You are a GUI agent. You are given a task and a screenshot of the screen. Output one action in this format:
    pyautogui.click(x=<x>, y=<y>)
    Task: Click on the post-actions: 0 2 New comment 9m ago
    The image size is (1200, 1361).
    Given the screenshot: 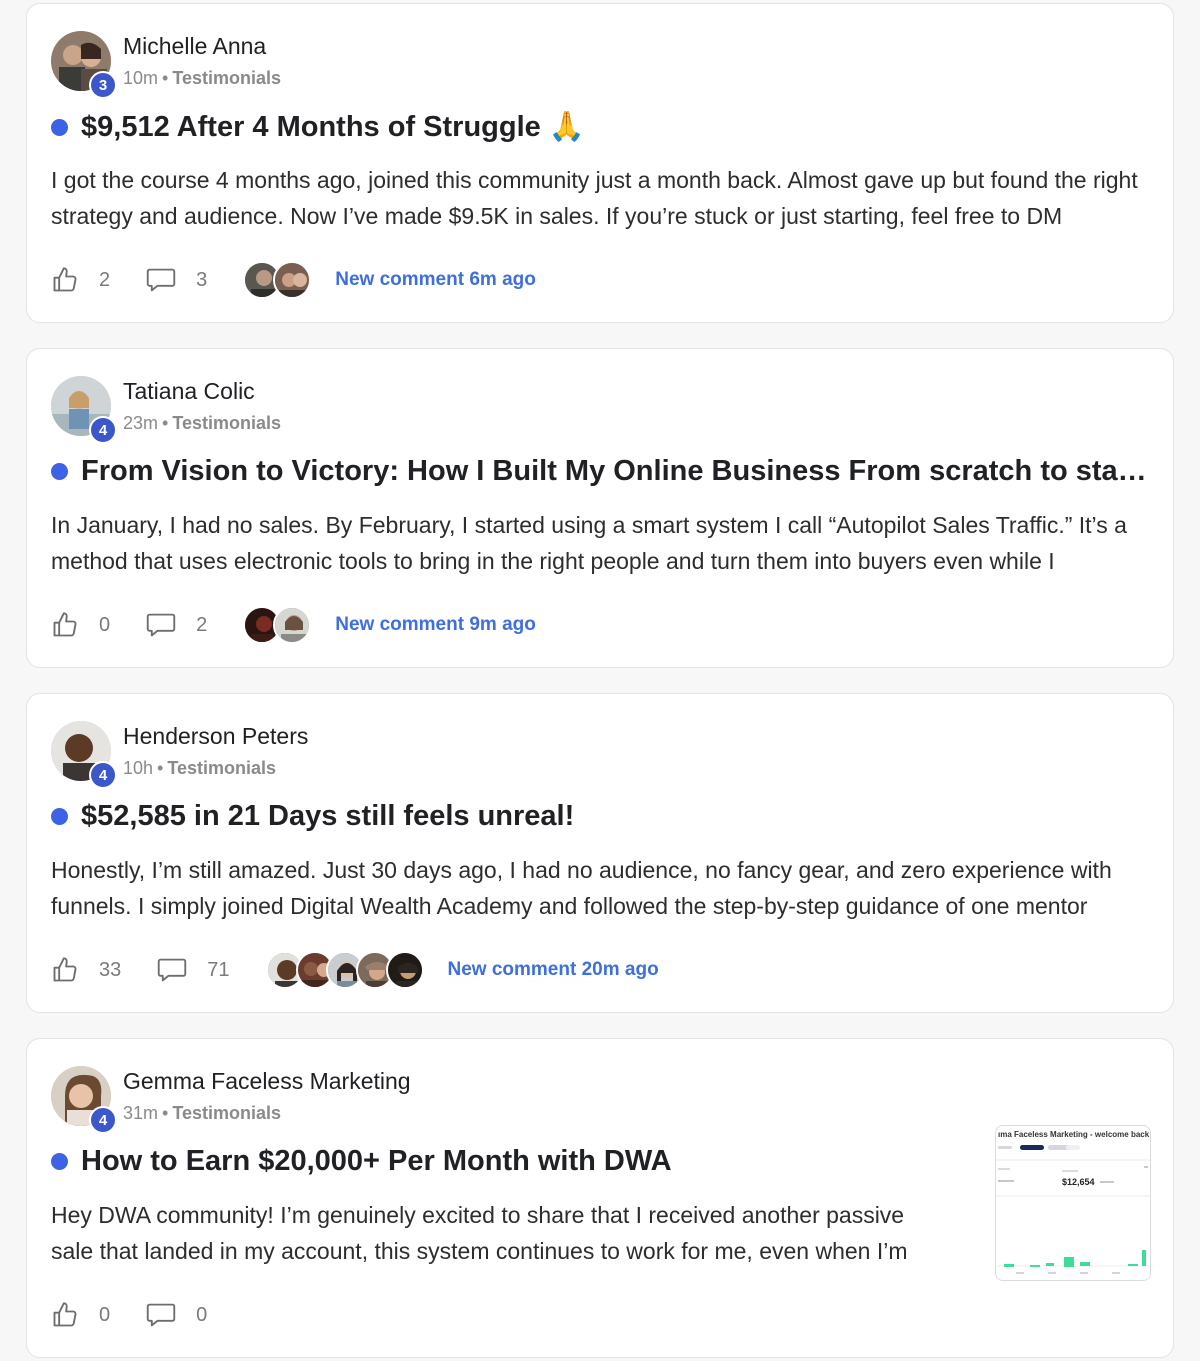 What is the action you would take?
    pyautogui.click(x=293, y=625)
    